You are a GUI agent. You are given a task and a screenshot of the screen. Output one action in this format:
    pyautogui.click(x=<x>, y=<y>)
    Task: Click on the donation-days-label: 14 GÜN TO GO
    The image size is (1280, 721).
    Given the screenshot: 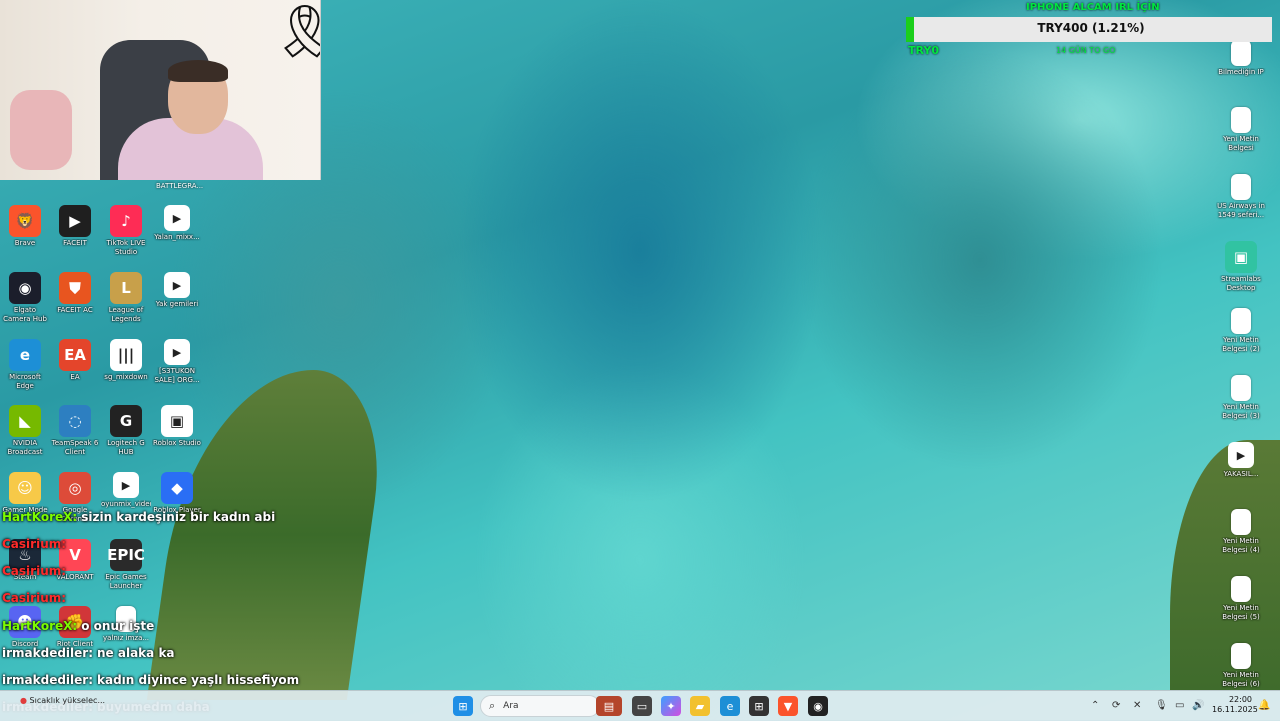 What is the action you would take?
    pyautogui.click(x=1086, y=50)
    